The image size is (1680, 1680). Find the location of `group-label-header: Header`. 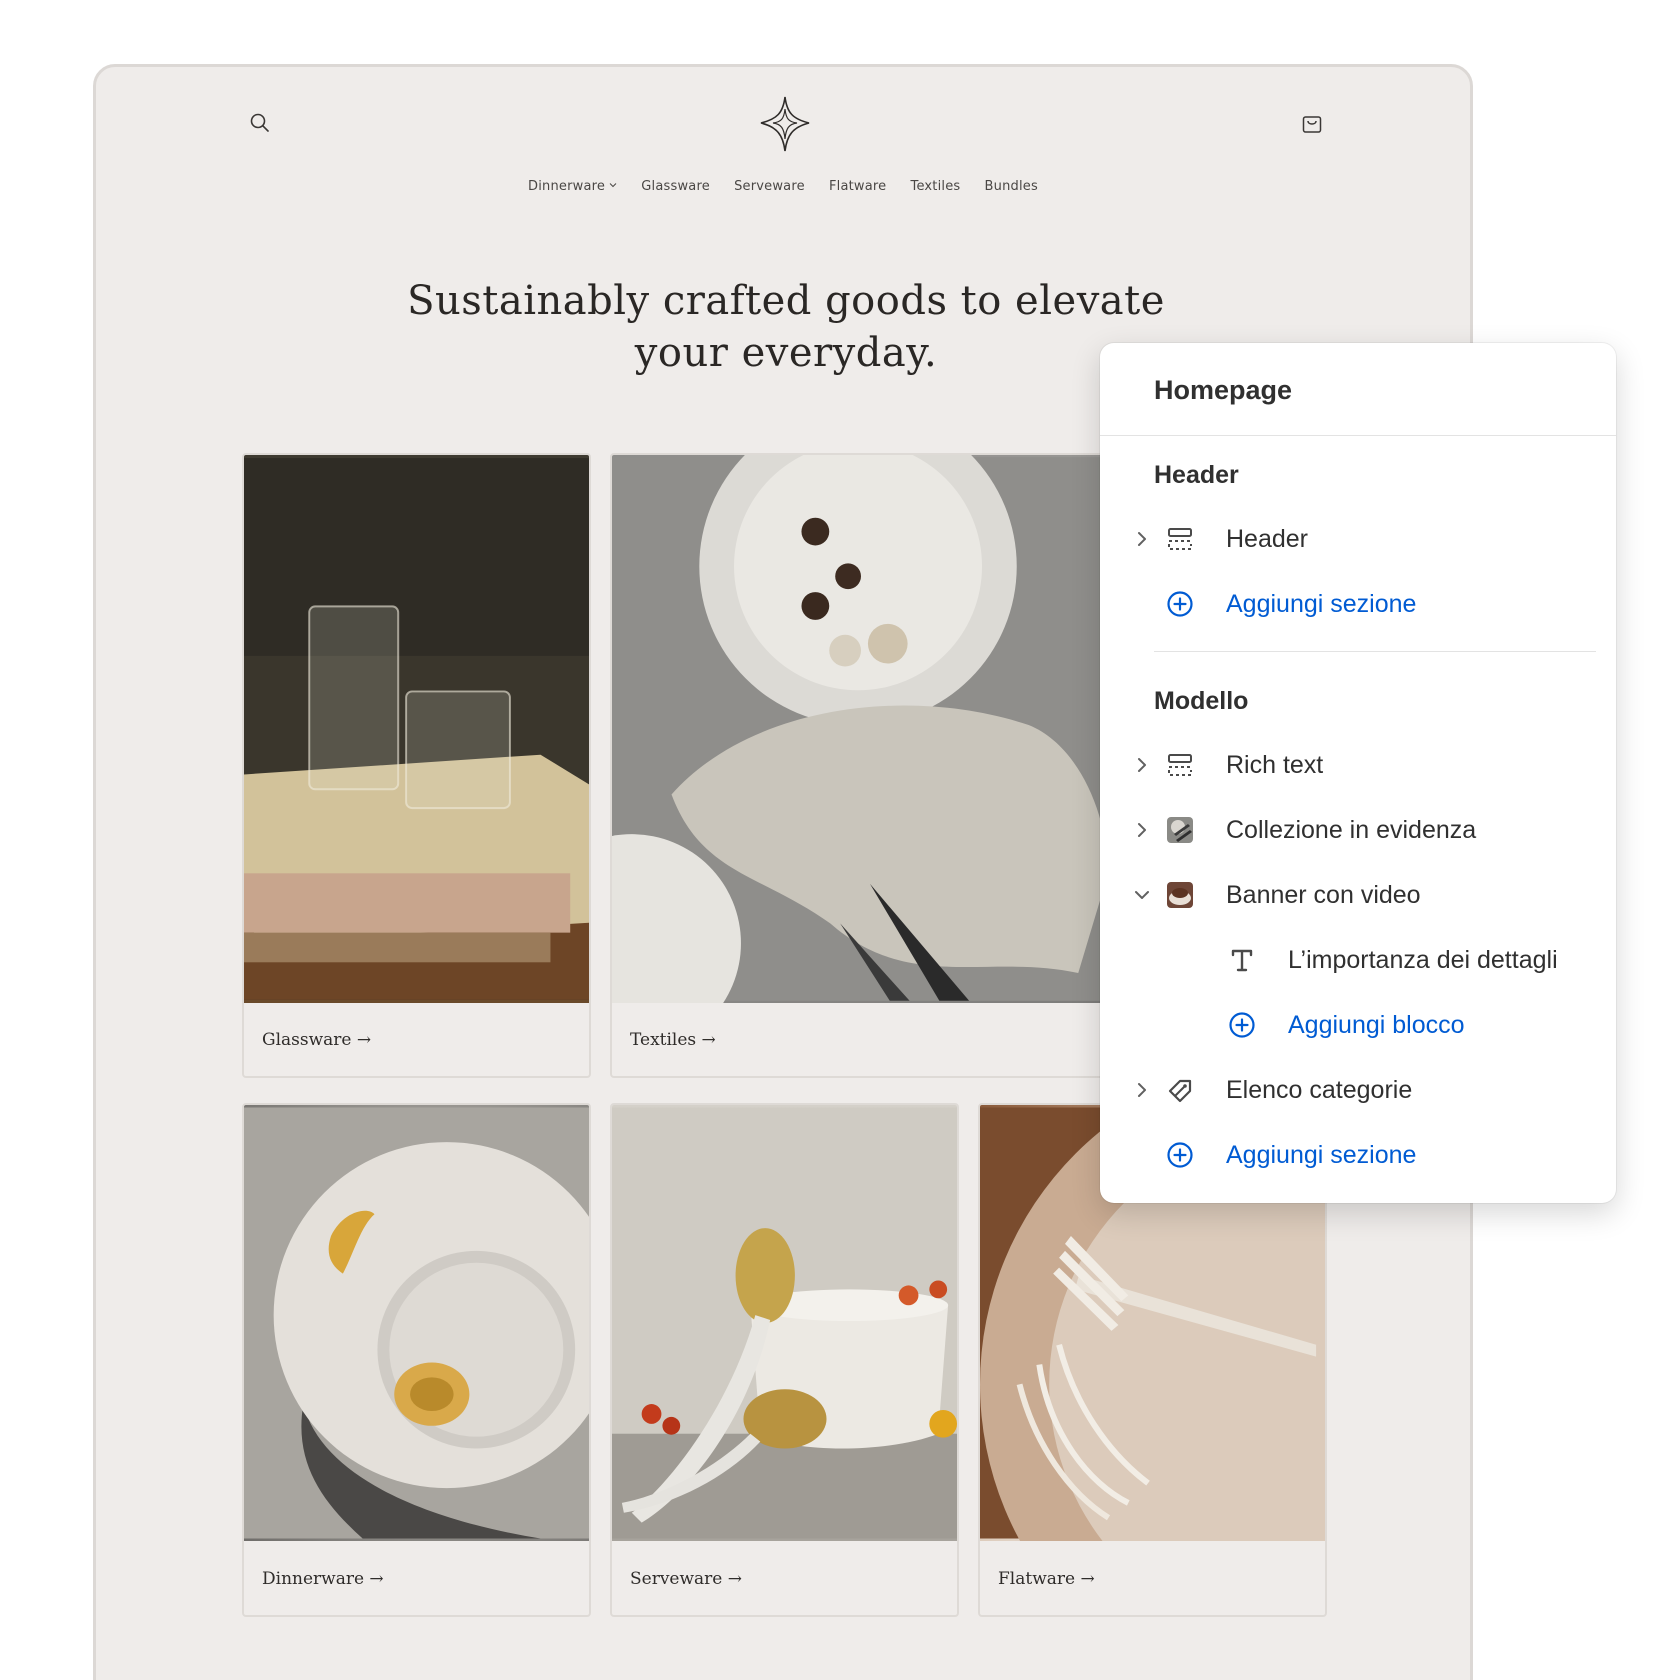

group-label-header: Header is located at coordinates (1196, 475).